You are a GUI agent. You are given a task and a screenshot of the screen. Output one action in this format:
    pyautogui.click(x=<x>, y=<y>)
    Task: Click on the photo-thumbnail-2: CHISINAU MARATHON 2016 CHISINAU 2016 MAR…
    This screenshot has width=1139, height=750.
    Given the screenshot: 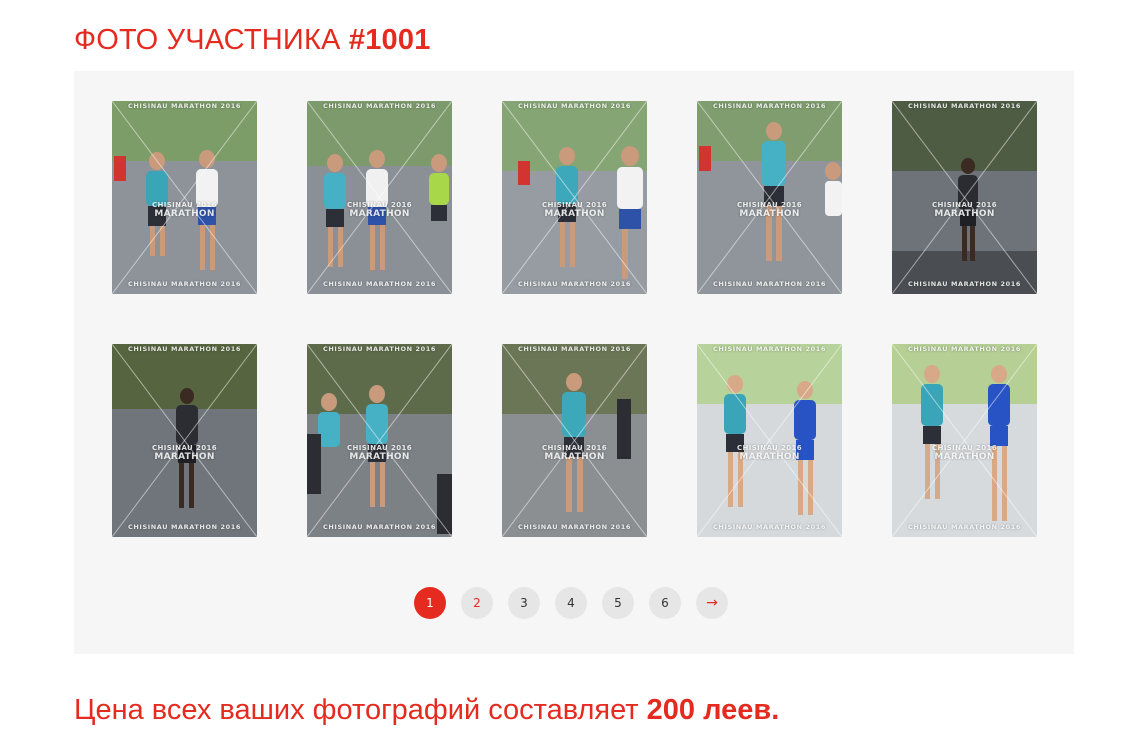 What is the action you would take?
    pyautogui.click(x=379, y=197)
    